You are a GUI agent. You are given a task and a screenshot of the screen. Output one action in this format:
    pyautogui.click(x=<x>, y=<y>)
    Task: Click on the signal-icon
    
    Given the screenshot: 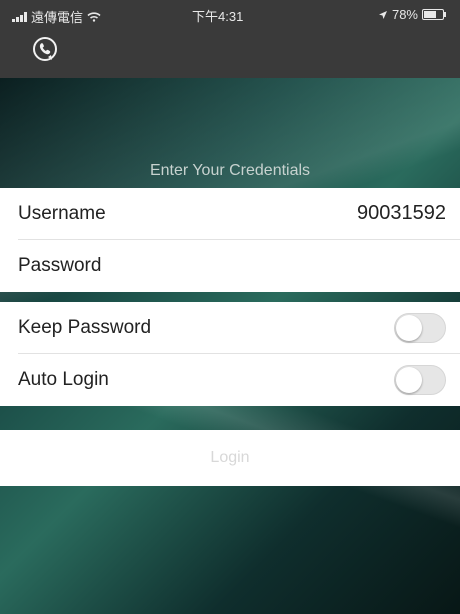 What is the action you would take?
    pyautogui.click(x=19, y=16)
    